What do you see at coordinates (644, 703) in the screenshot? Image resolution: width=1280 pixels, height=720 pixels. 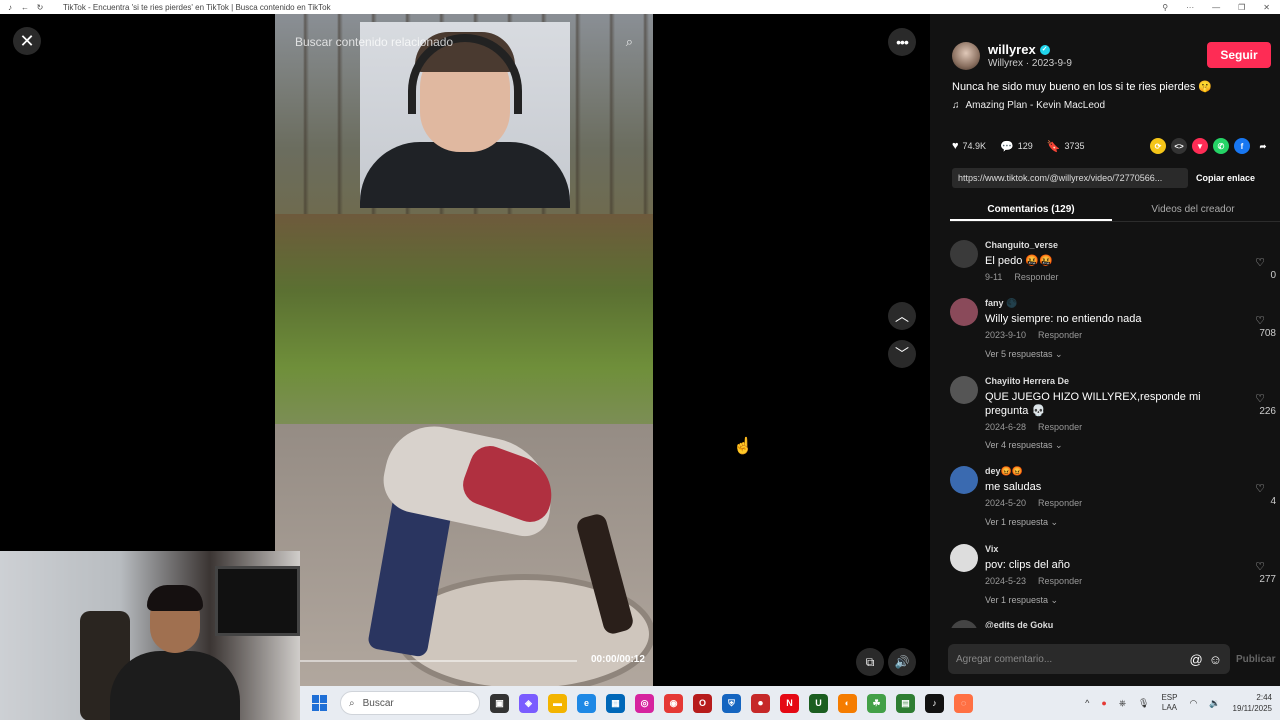 I see `instagram-icon: ◎` at bounding box center [644, 703].